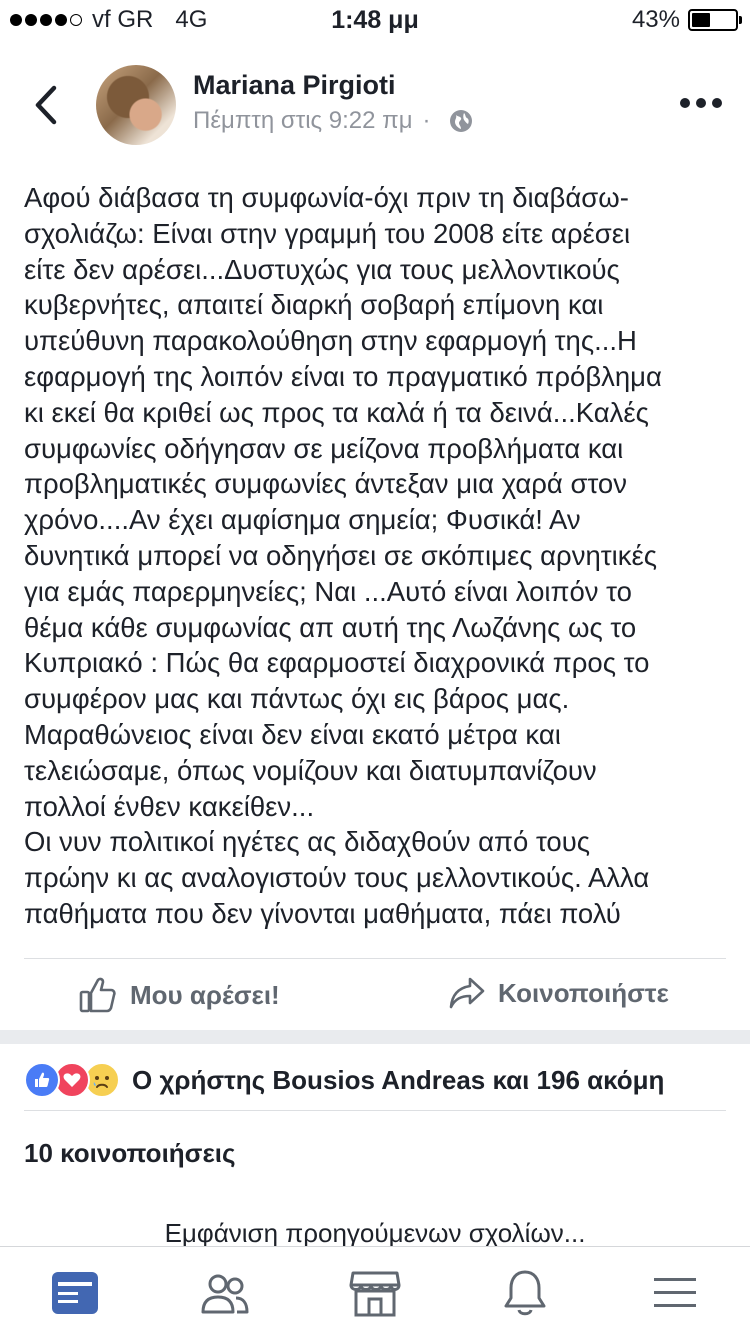  I want to click on share-button: Κοινοποιήστε, so click(558, 993).